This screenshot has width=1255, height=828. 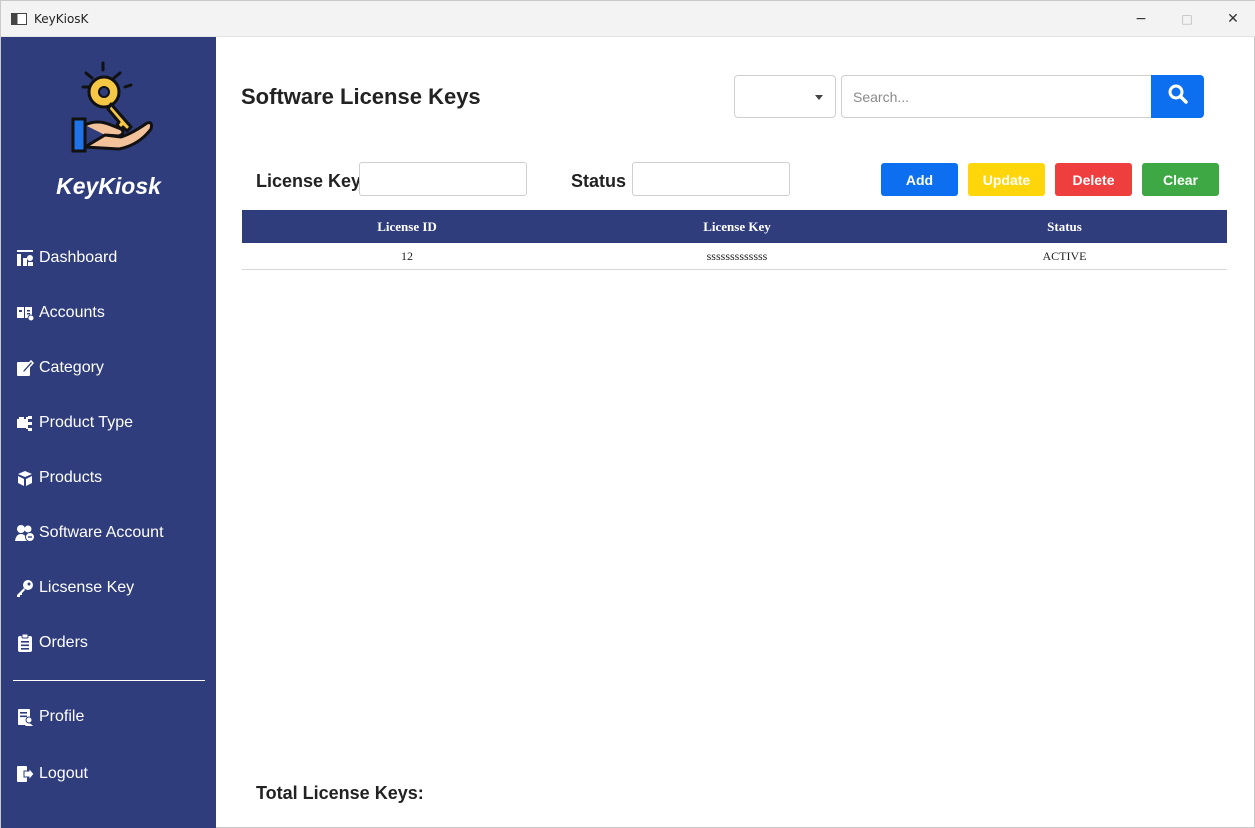 I want to click on total-license-keys-label: Total License Keys:, so click(x=340, y=793).